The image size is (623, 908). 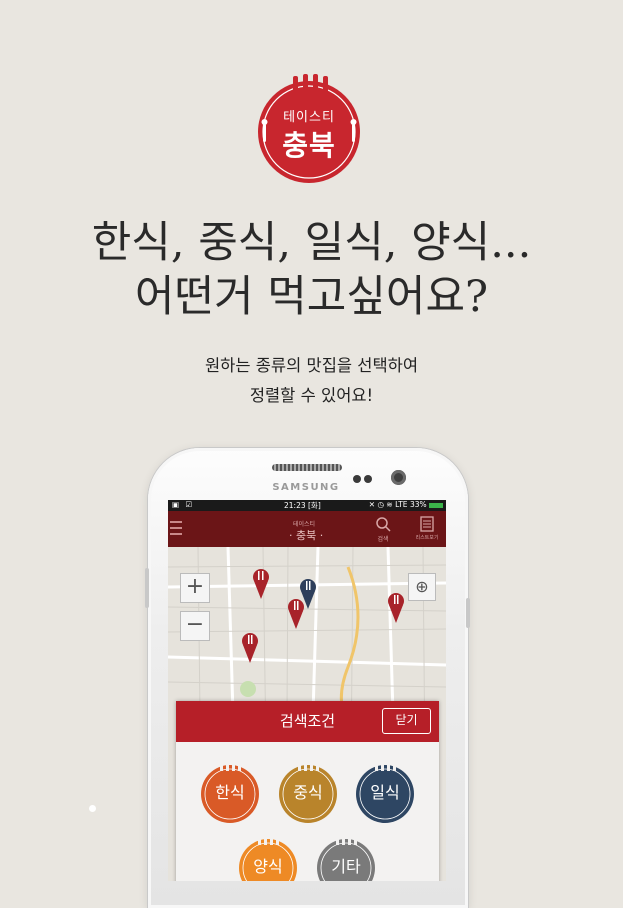 What do you see at coordinates (147, 588) in the screenshot?
I see `volume-button` at bounding box center [147, 588].